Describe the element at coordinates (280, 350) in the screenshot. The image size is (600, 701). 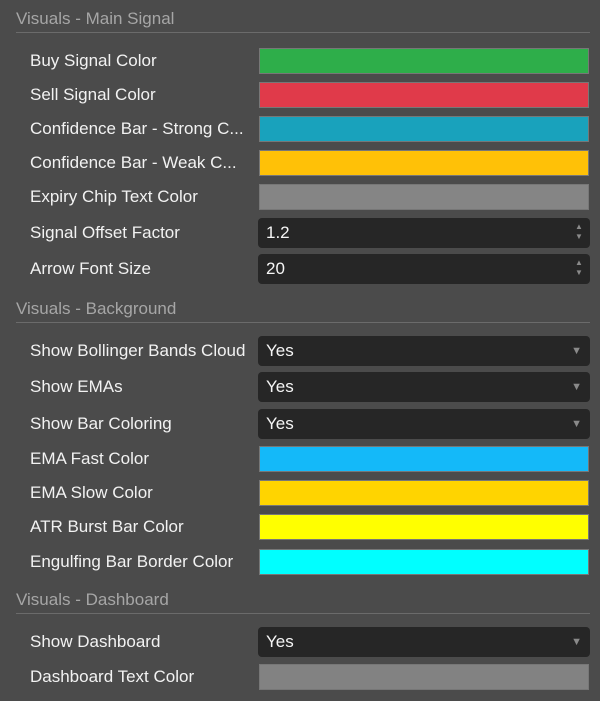
I see `show-bb-cloud-value: Yes` at that location.